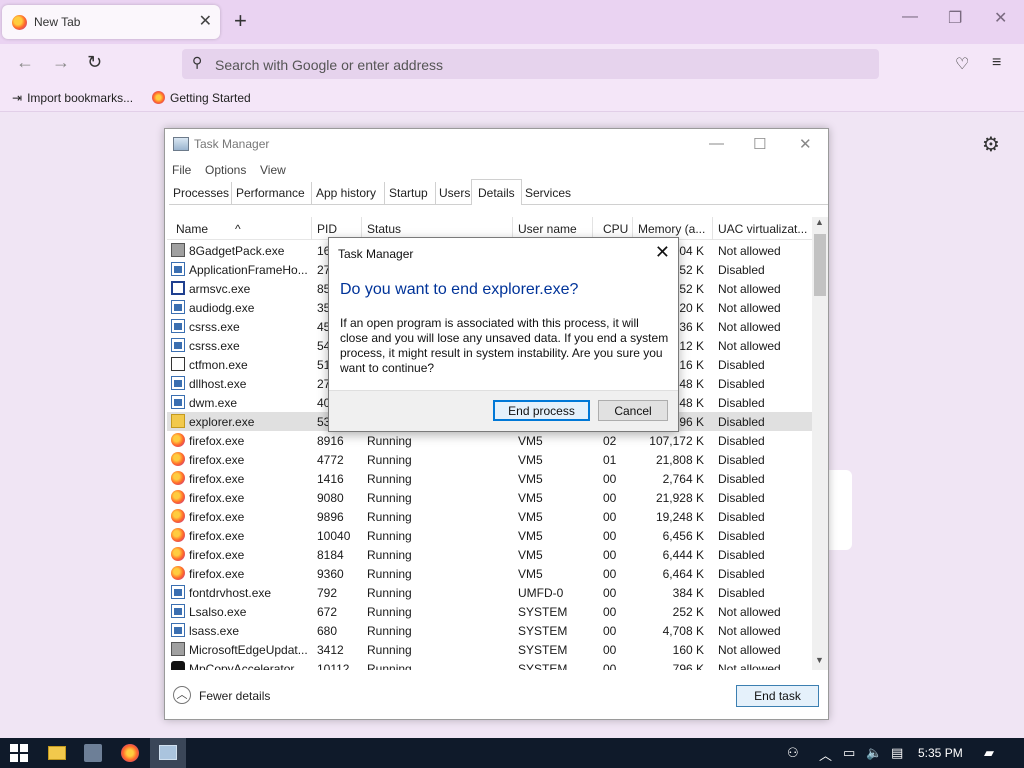 The height and width of the screenshot is (768, 1024). I want to click on back-icon: ←, so click(25, 62).